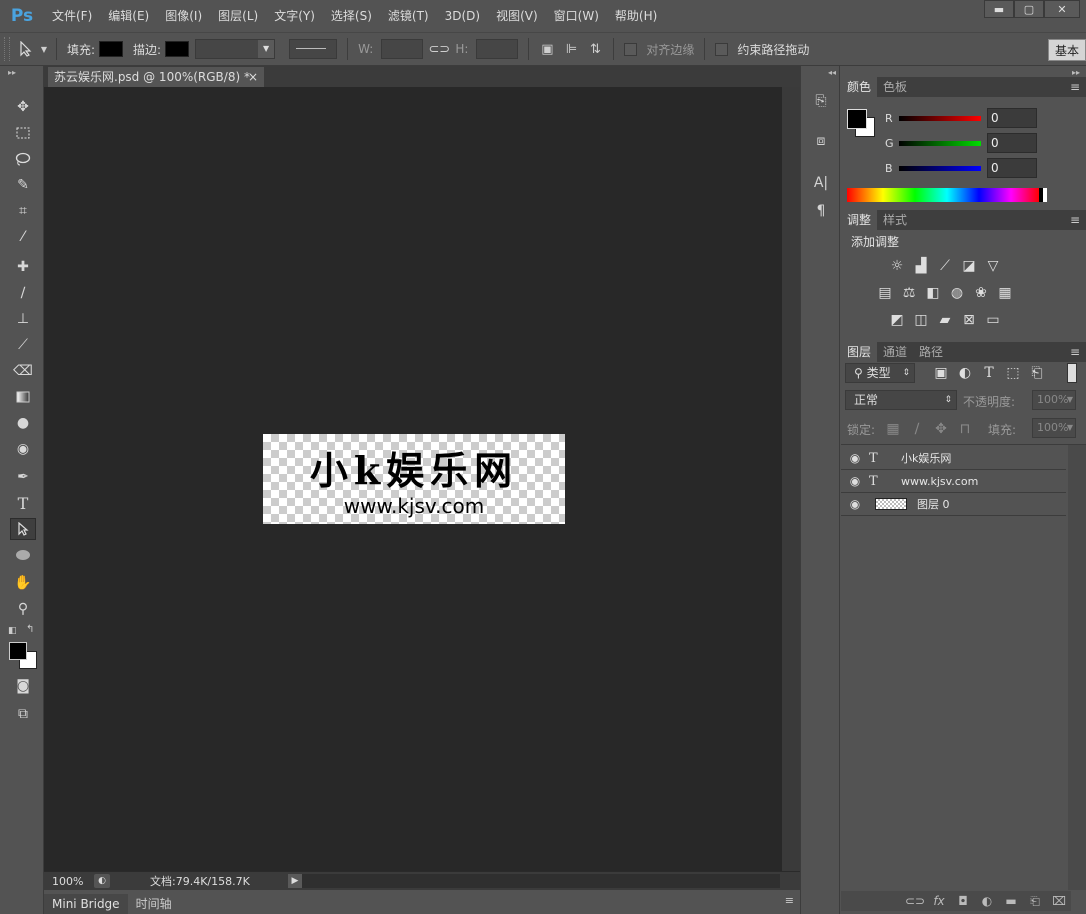  Describe the element at coordinates (23, 397) in the screenshot. I see `gradient-tool-icon` at that location.